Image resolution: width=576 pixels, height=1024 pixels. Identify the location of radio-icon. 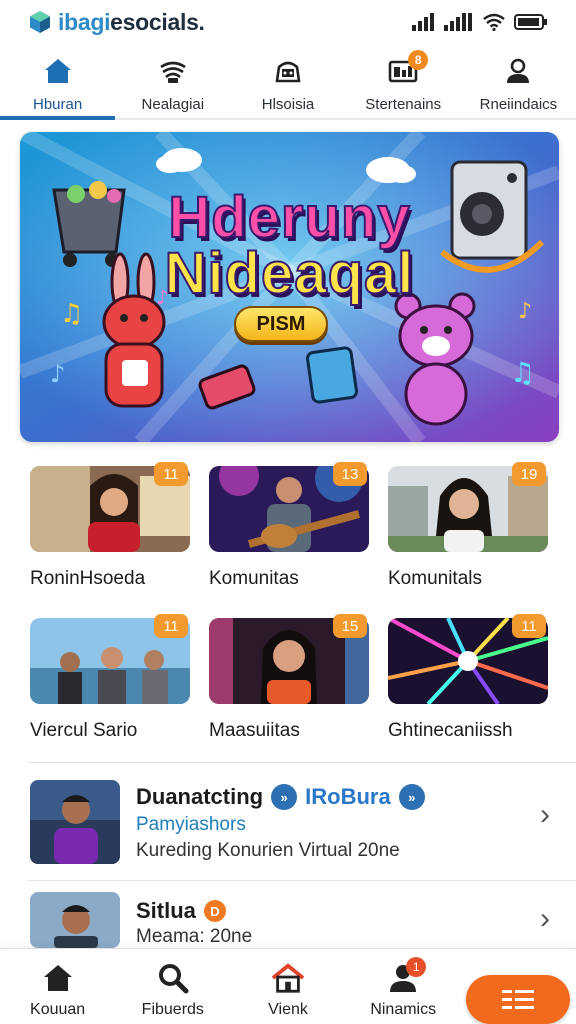
(173, 71).